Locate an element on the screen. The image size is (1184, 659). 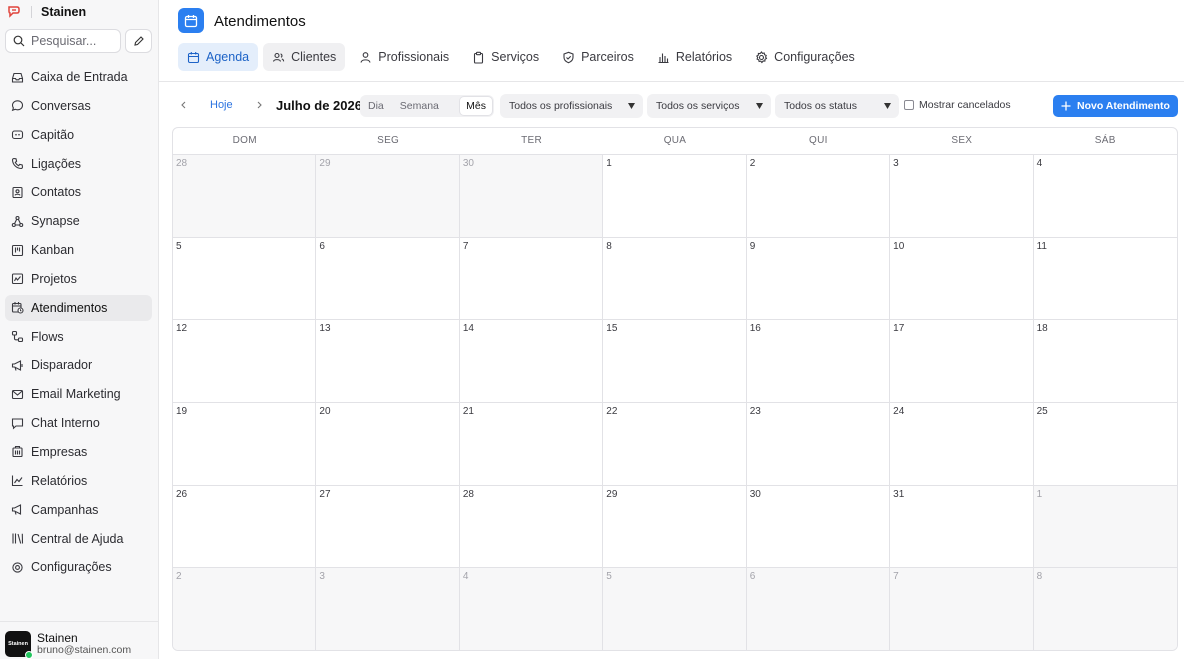
sidebar-item-central-de-ajuda: Central de Ajuda is located at coordinates (78, 539).